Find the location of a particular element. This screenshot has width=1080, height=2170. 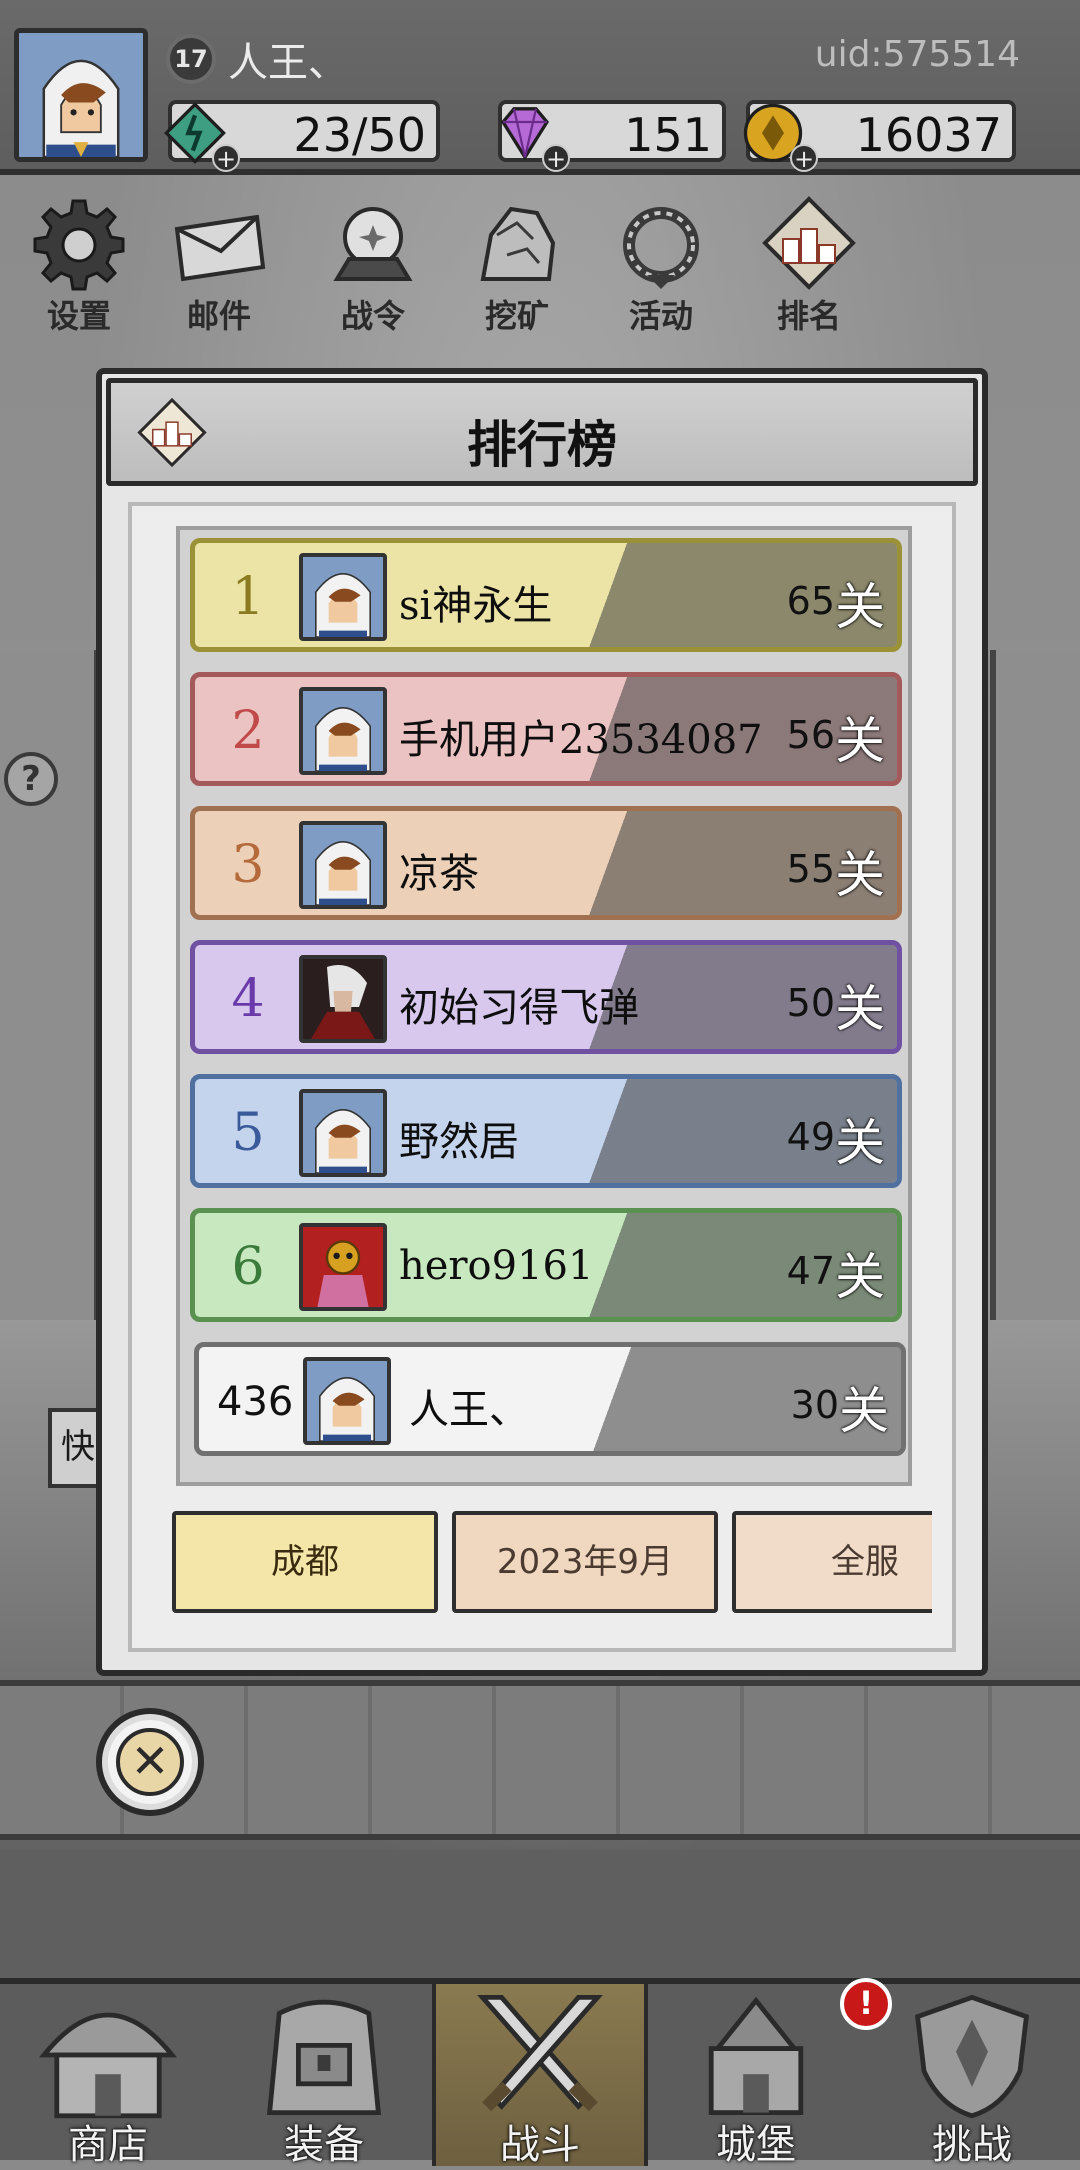

crystal-ball-icon is located at coordinates (373, 244).